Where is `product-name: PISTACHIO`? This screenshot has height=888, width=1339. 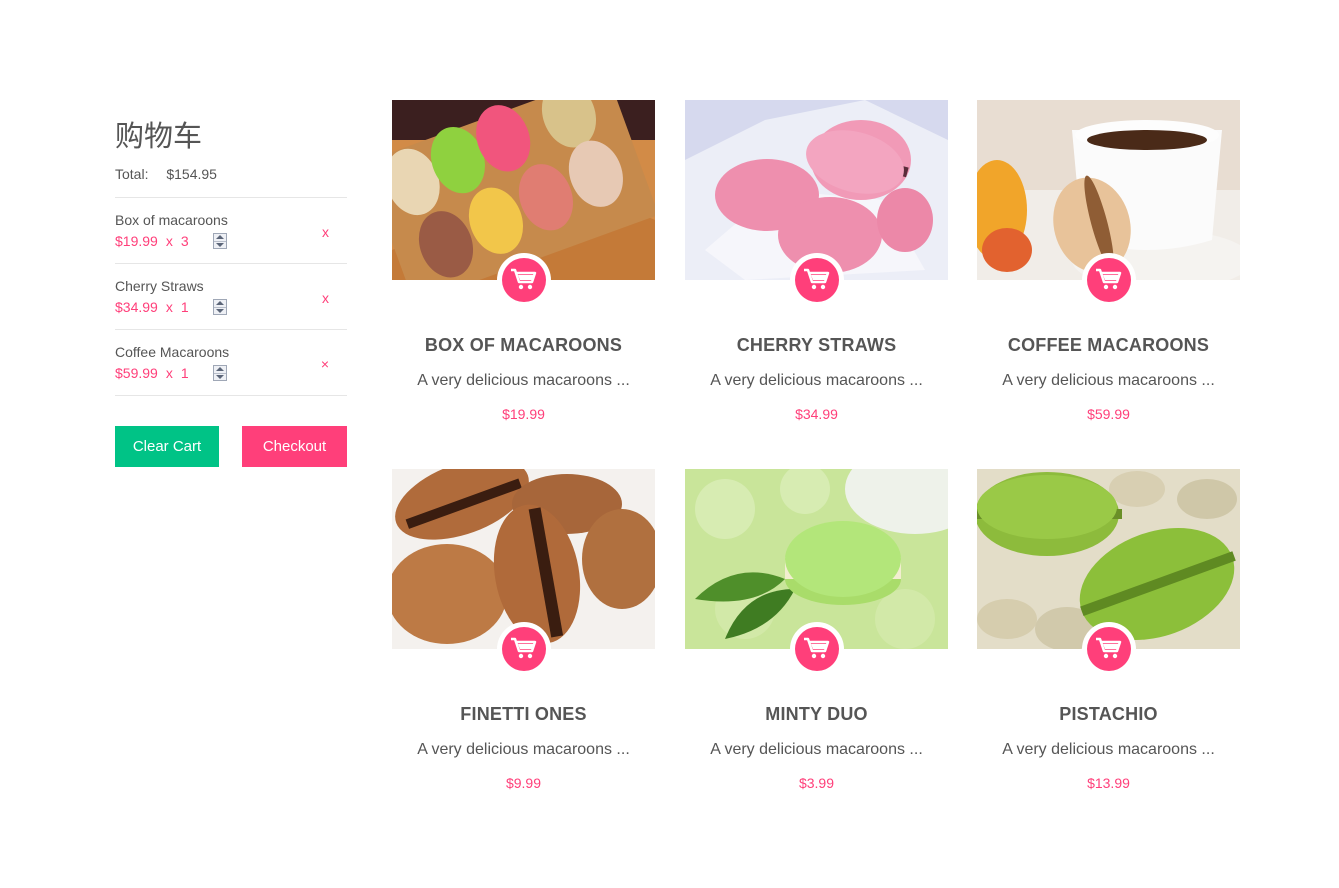
product-name: PISTACHIO is located at coordinates (1108, 714).